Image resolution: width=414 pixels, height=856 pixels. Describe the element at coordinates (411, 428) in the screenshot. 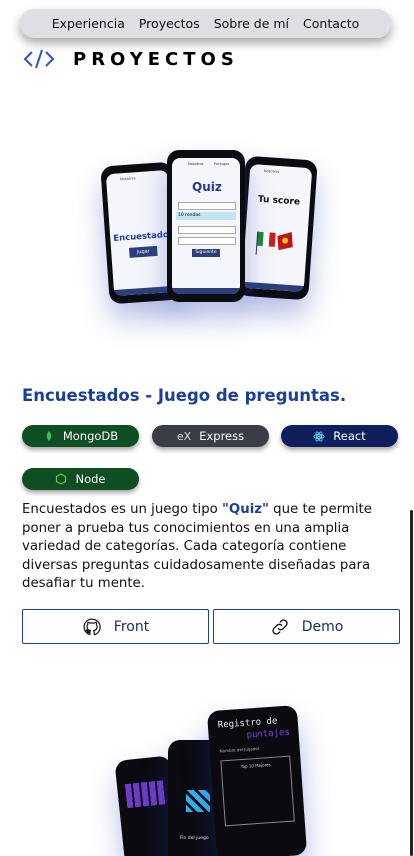

I see `scrollbar` at that location.